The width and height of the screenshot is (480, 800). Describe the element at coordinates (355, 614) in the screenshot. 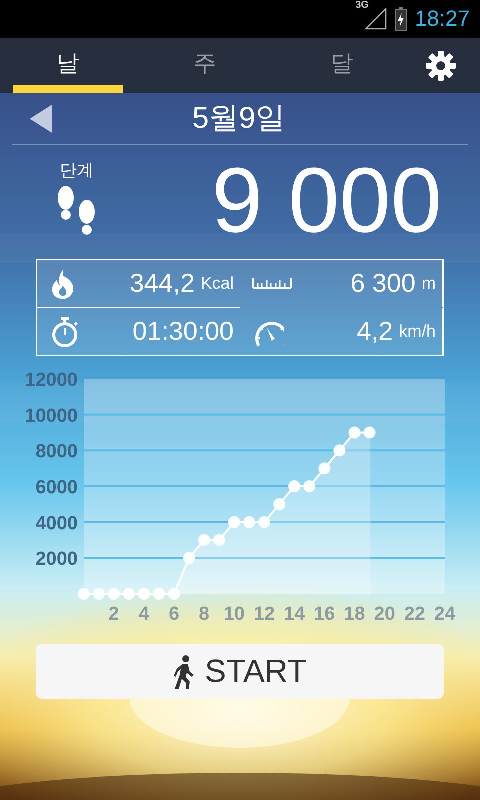

I see `x-tick-label: 18` at that location.